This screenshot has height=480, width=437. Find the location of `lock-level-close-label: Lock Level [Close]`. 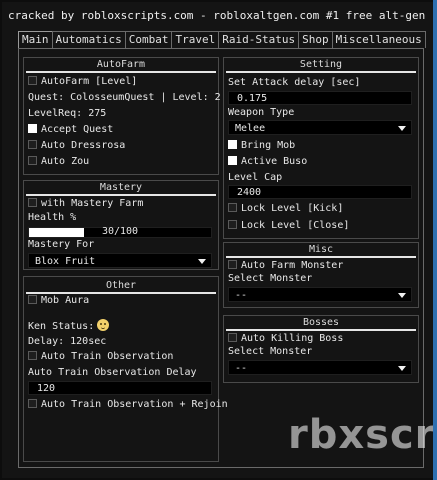

lock-level-close-label: Lock Level [Close] is located at coordinates (295, 225).